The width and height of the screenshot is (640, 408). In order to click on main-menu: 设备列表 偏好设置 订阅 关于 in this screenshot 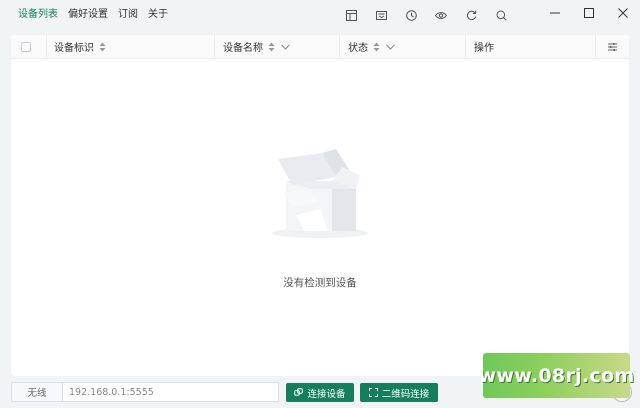, I will do `click(84, 15)`.